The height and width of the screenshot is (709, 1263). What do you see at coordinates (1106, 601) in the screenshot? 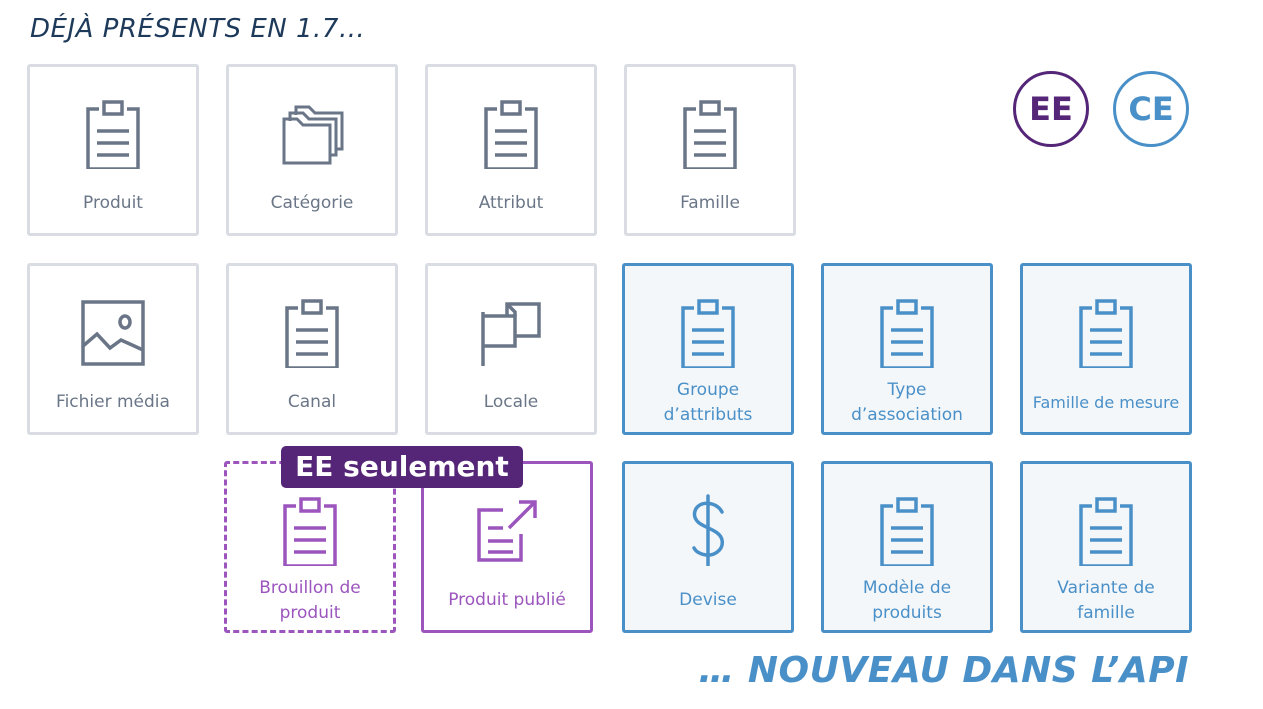
I see `tile-label: Variante de famille` at bounding box center [1106, 601].